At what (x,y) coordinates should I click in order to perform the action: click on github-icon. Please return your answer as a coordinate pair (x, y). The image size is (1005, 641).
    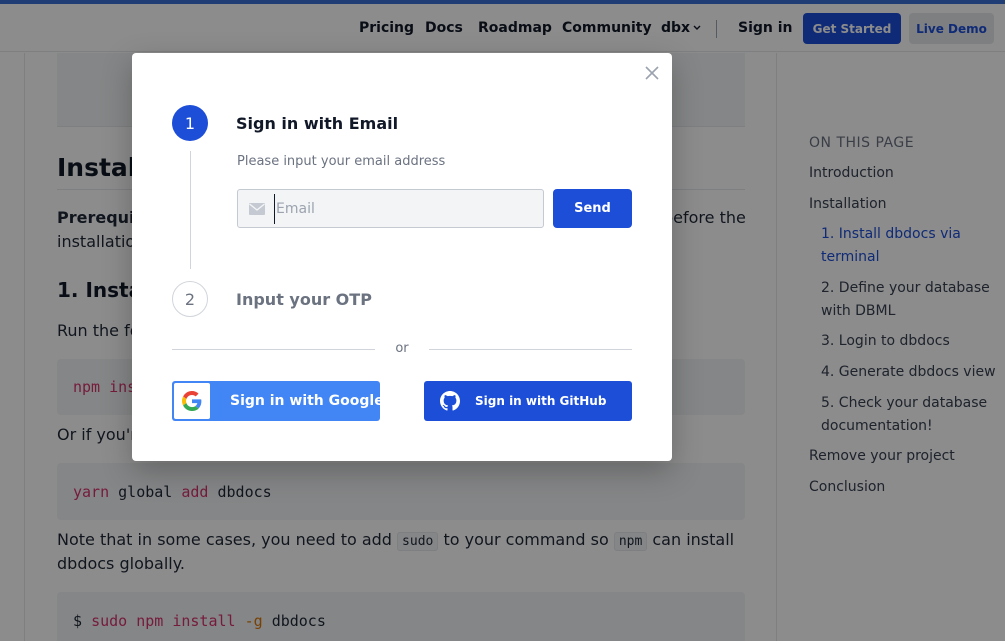
    Looking at the image, I should click on (450, 401).